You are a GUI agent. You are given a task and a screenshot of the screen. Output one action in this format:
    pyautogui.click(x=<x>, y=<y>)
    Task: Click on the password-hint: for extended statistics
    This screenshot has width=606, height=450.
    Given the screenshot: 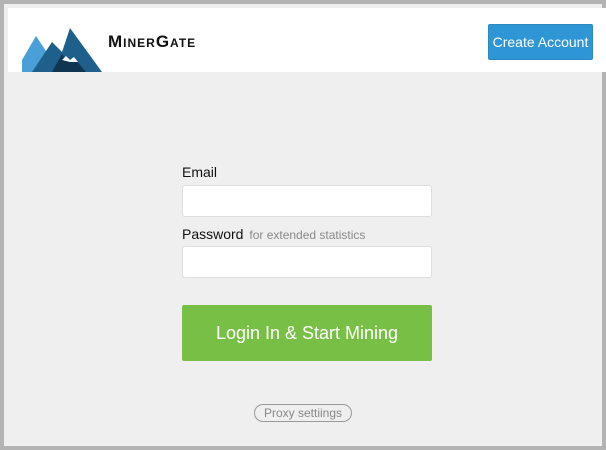 What is the action you would take?
    pyautogui.click(x=307, y=235)
    